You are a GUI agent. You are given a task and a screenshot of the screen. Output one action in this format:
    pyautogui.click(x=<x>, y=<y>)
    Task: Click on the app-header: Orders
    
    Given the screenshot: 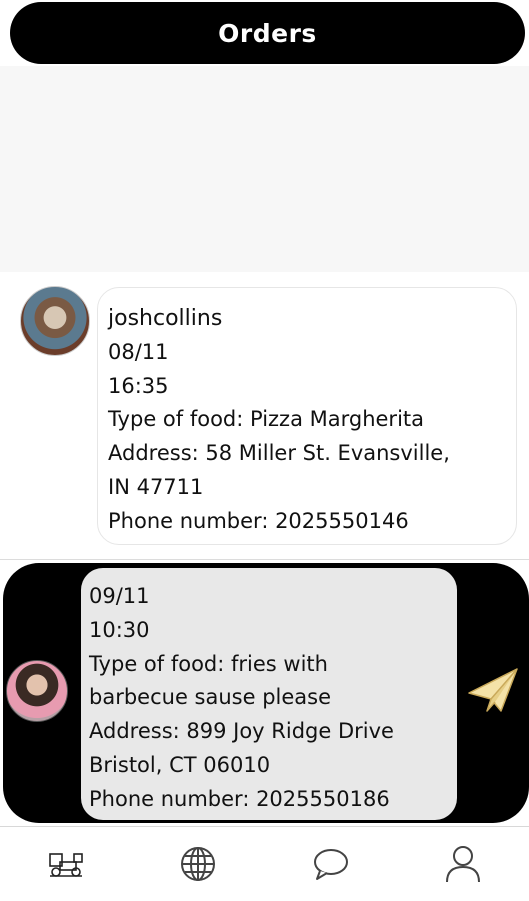 What is the action you would take?
    pyautogui.click(x=267, y=33)
    